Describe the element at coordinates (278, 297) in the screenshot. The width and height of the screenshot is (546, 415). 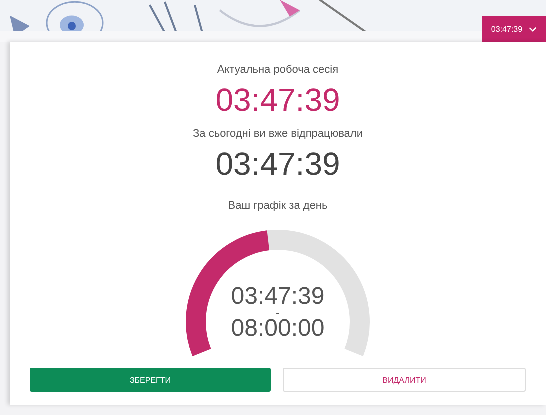
I see `worked-time: 03:47:39` at that location.